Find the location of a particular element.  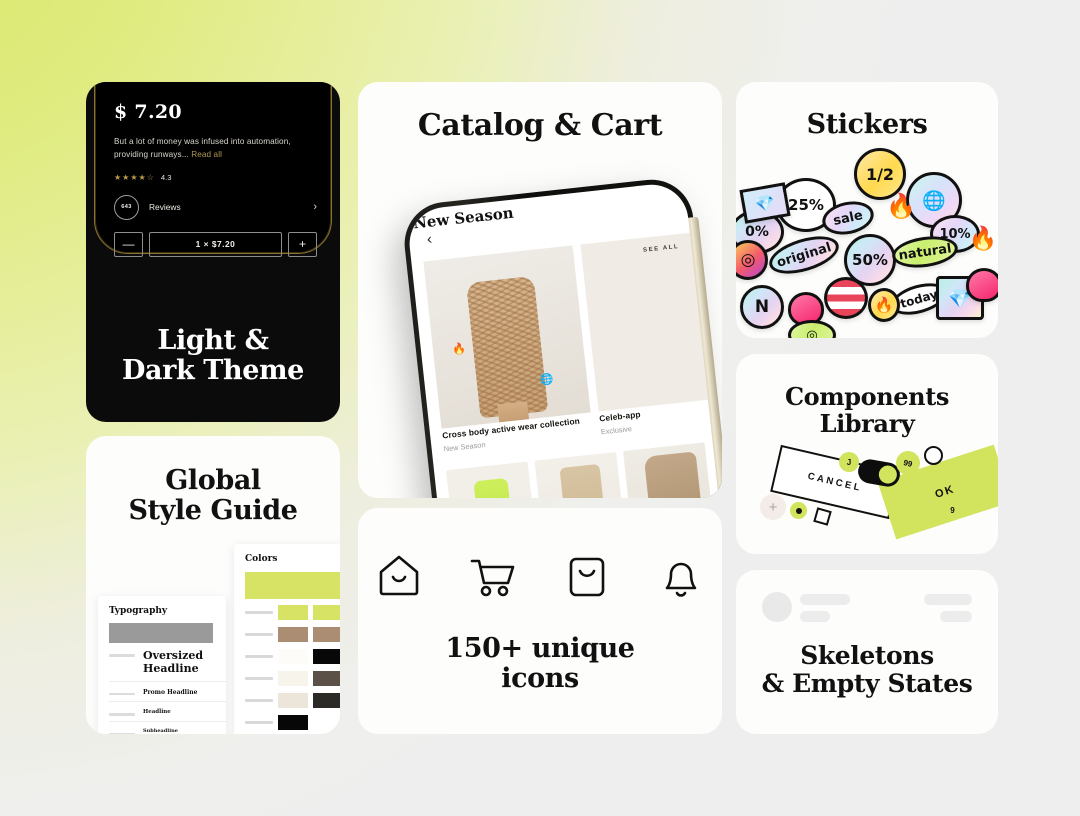

icon-showcase-row is located at coordinates (540, 578).